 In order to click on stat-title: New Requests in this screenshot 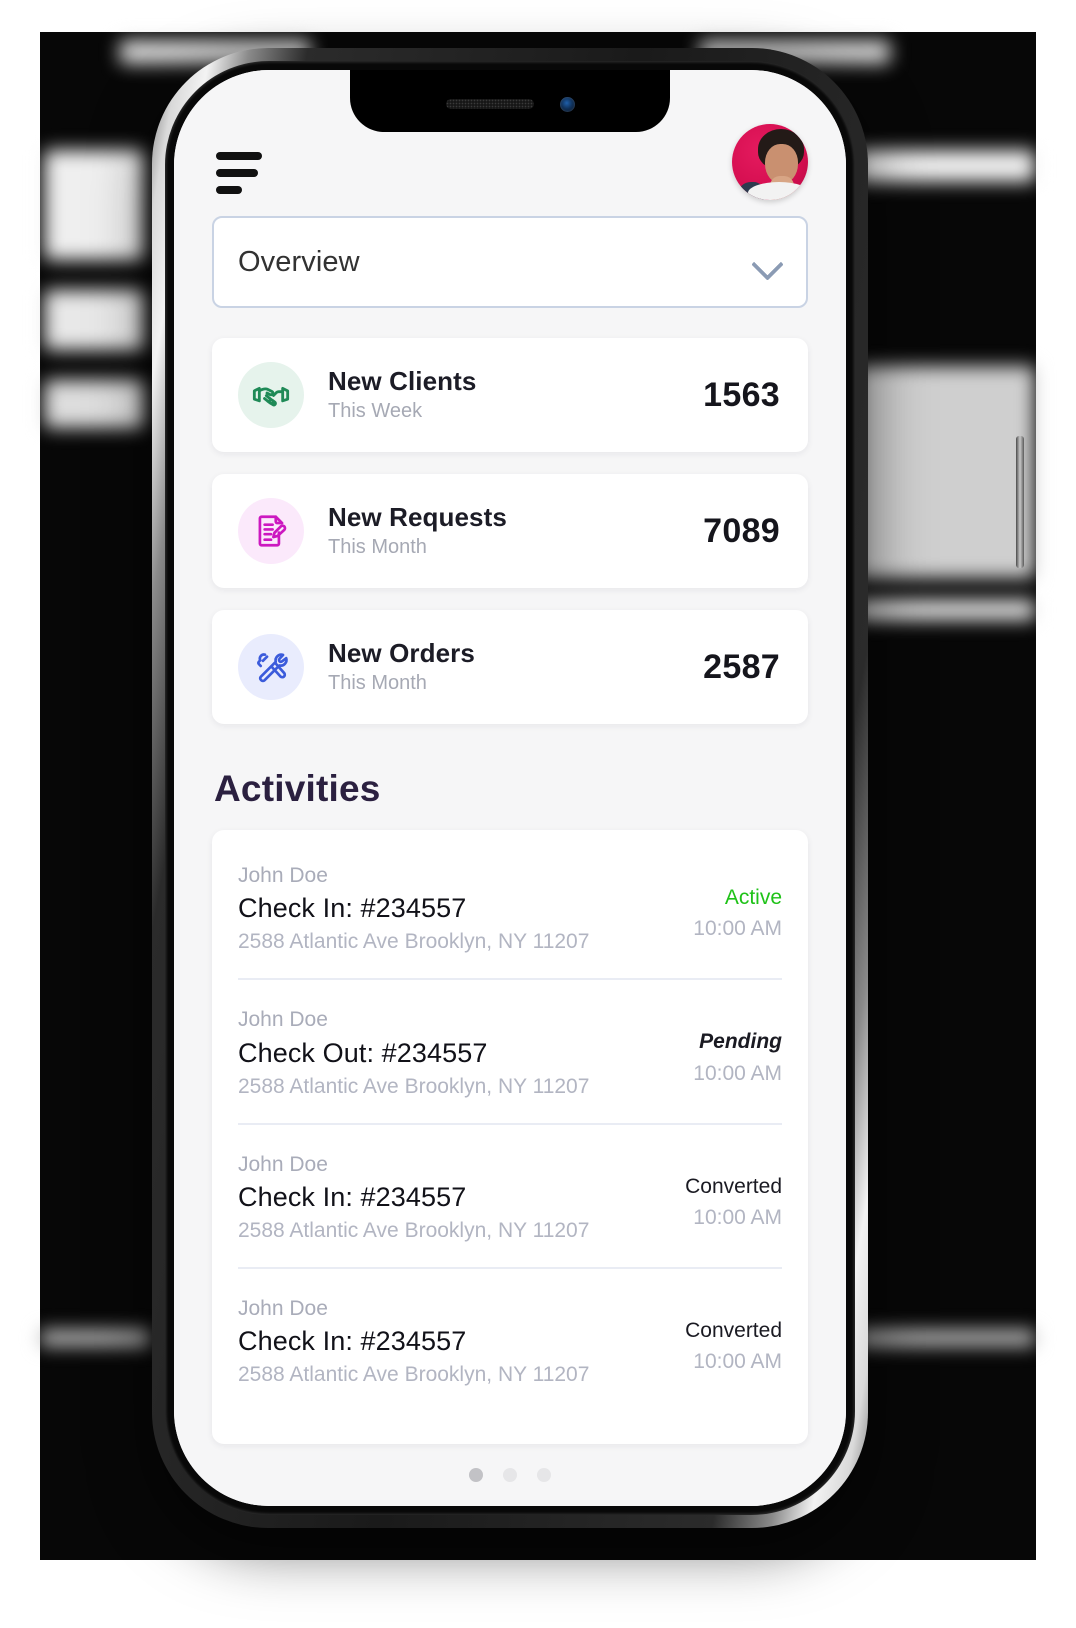, I will do `click(417, 517)`.